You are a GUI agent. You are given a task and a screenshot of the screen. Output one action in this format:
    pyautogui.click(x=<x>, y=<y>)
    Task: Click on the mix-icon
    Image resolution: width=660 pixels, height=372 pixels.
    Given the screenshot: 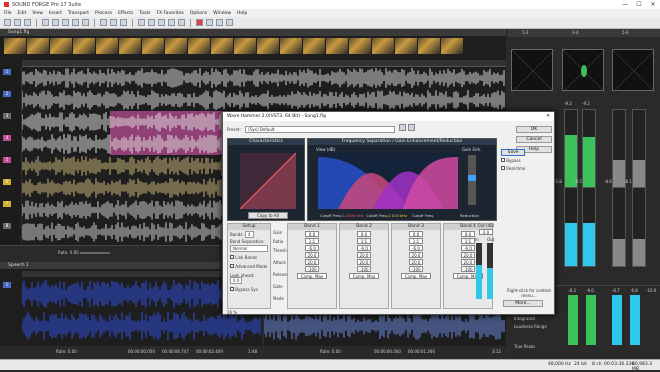 What is the action you would take?
    pyautogui.click(x=75, y=22)
    